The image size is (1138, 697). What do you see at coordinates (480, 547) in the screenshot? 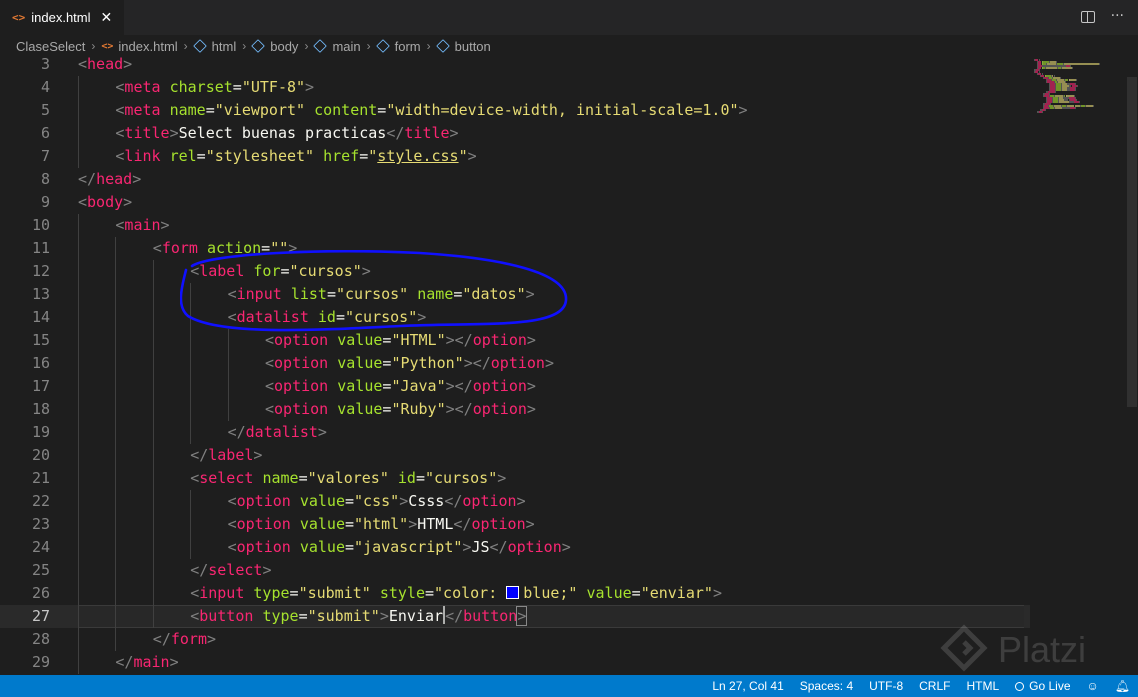
I see `text: JS` at bounding box center [480, 547].